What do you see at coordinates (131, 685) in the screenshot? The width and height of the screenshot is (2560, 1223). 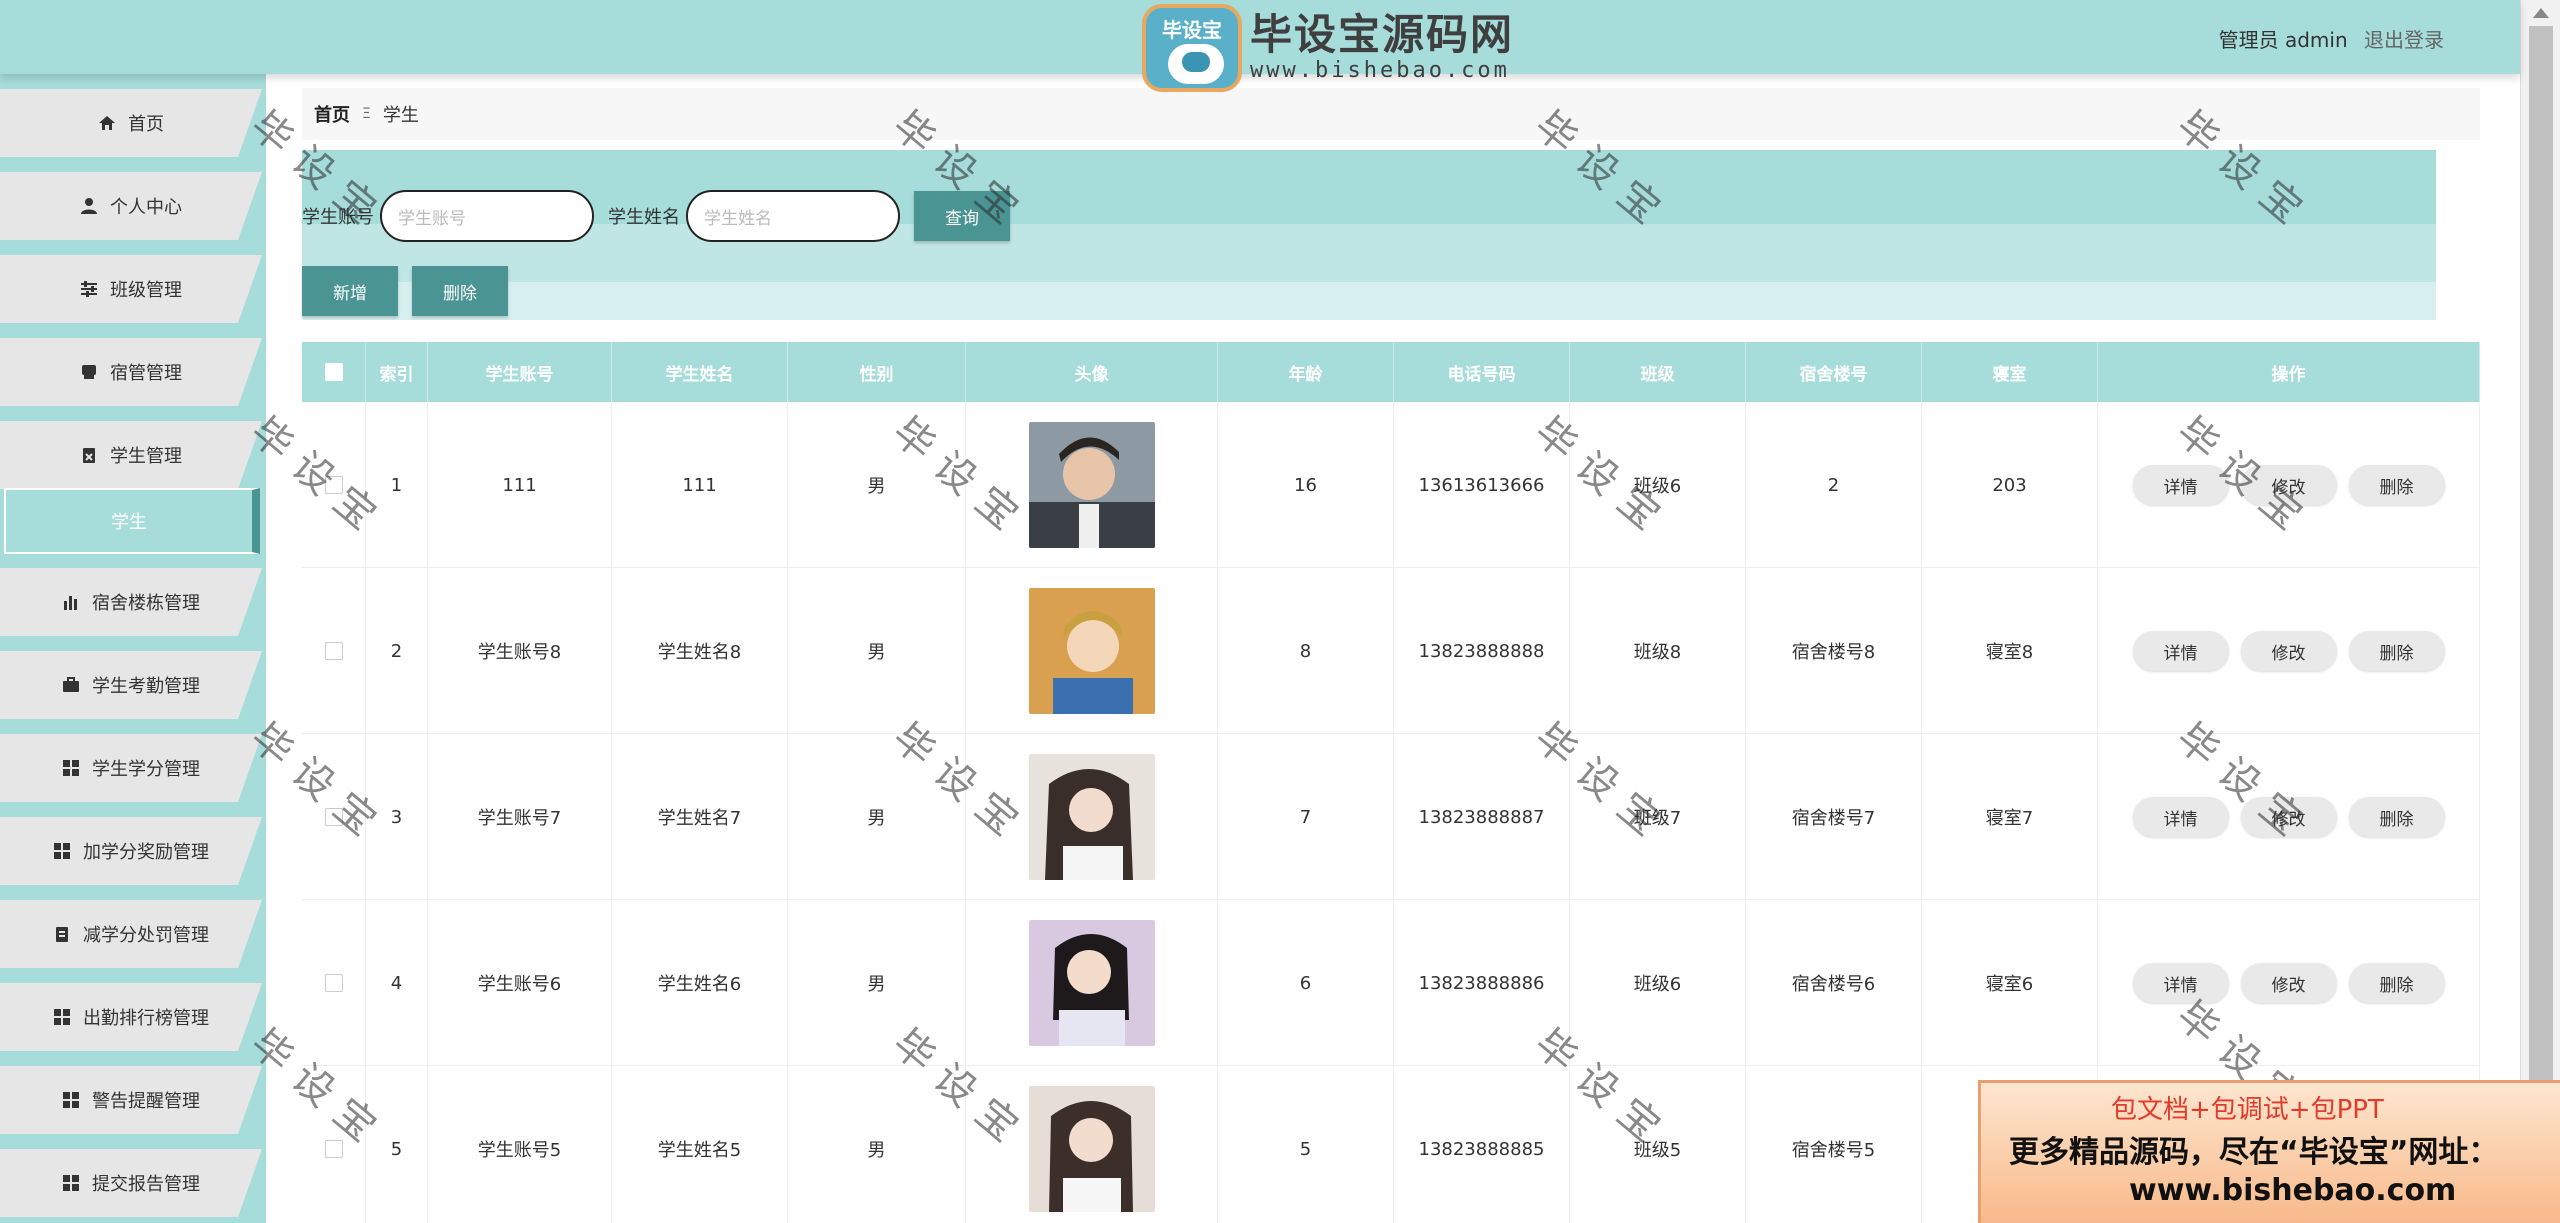 I see `sidebar-item-attendance: 学生考勤管理` at bounding box center [131, 685].